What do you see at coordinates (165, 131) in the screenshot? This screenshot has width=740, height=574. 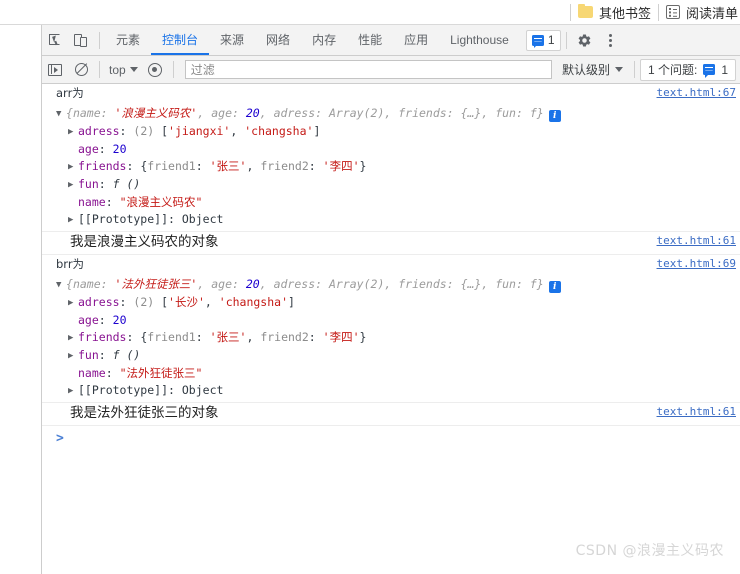 I see `property-value-part: [` at bounding box center [165, 131].